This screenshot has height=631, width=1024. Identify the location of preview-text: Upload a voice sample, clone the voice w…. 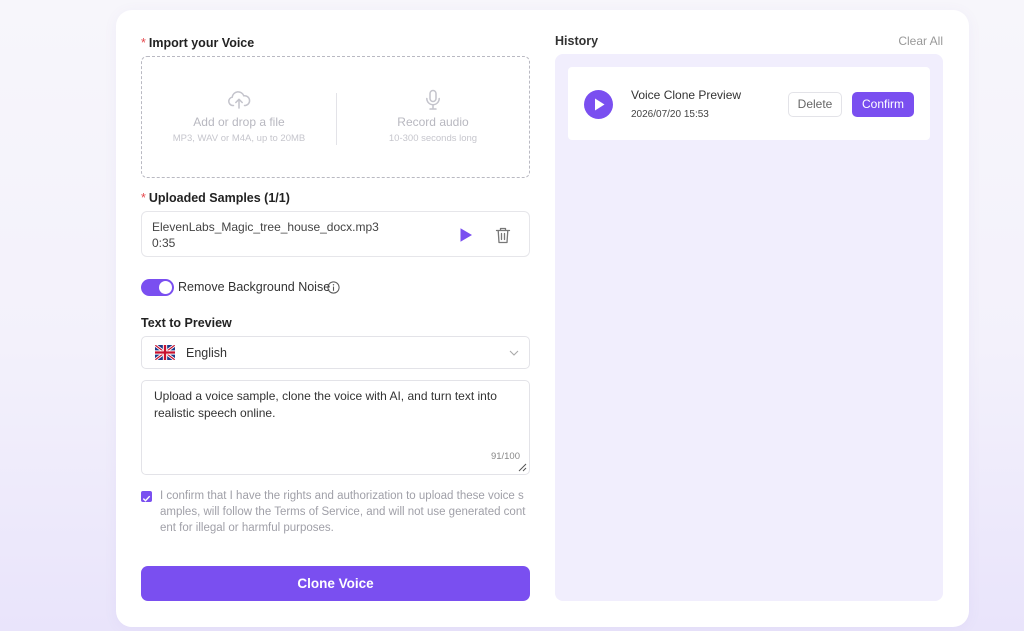
(325, 404).